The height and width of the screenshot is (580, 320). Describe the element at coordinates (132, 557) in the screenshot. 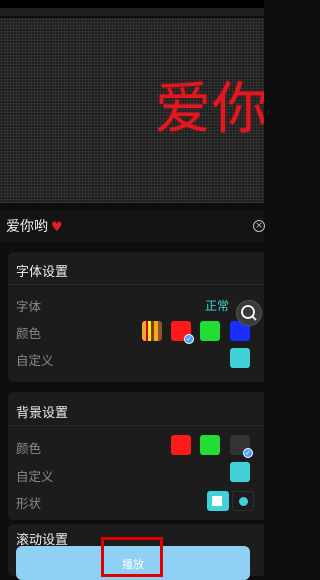

I see `play-button-highlight` at that location.